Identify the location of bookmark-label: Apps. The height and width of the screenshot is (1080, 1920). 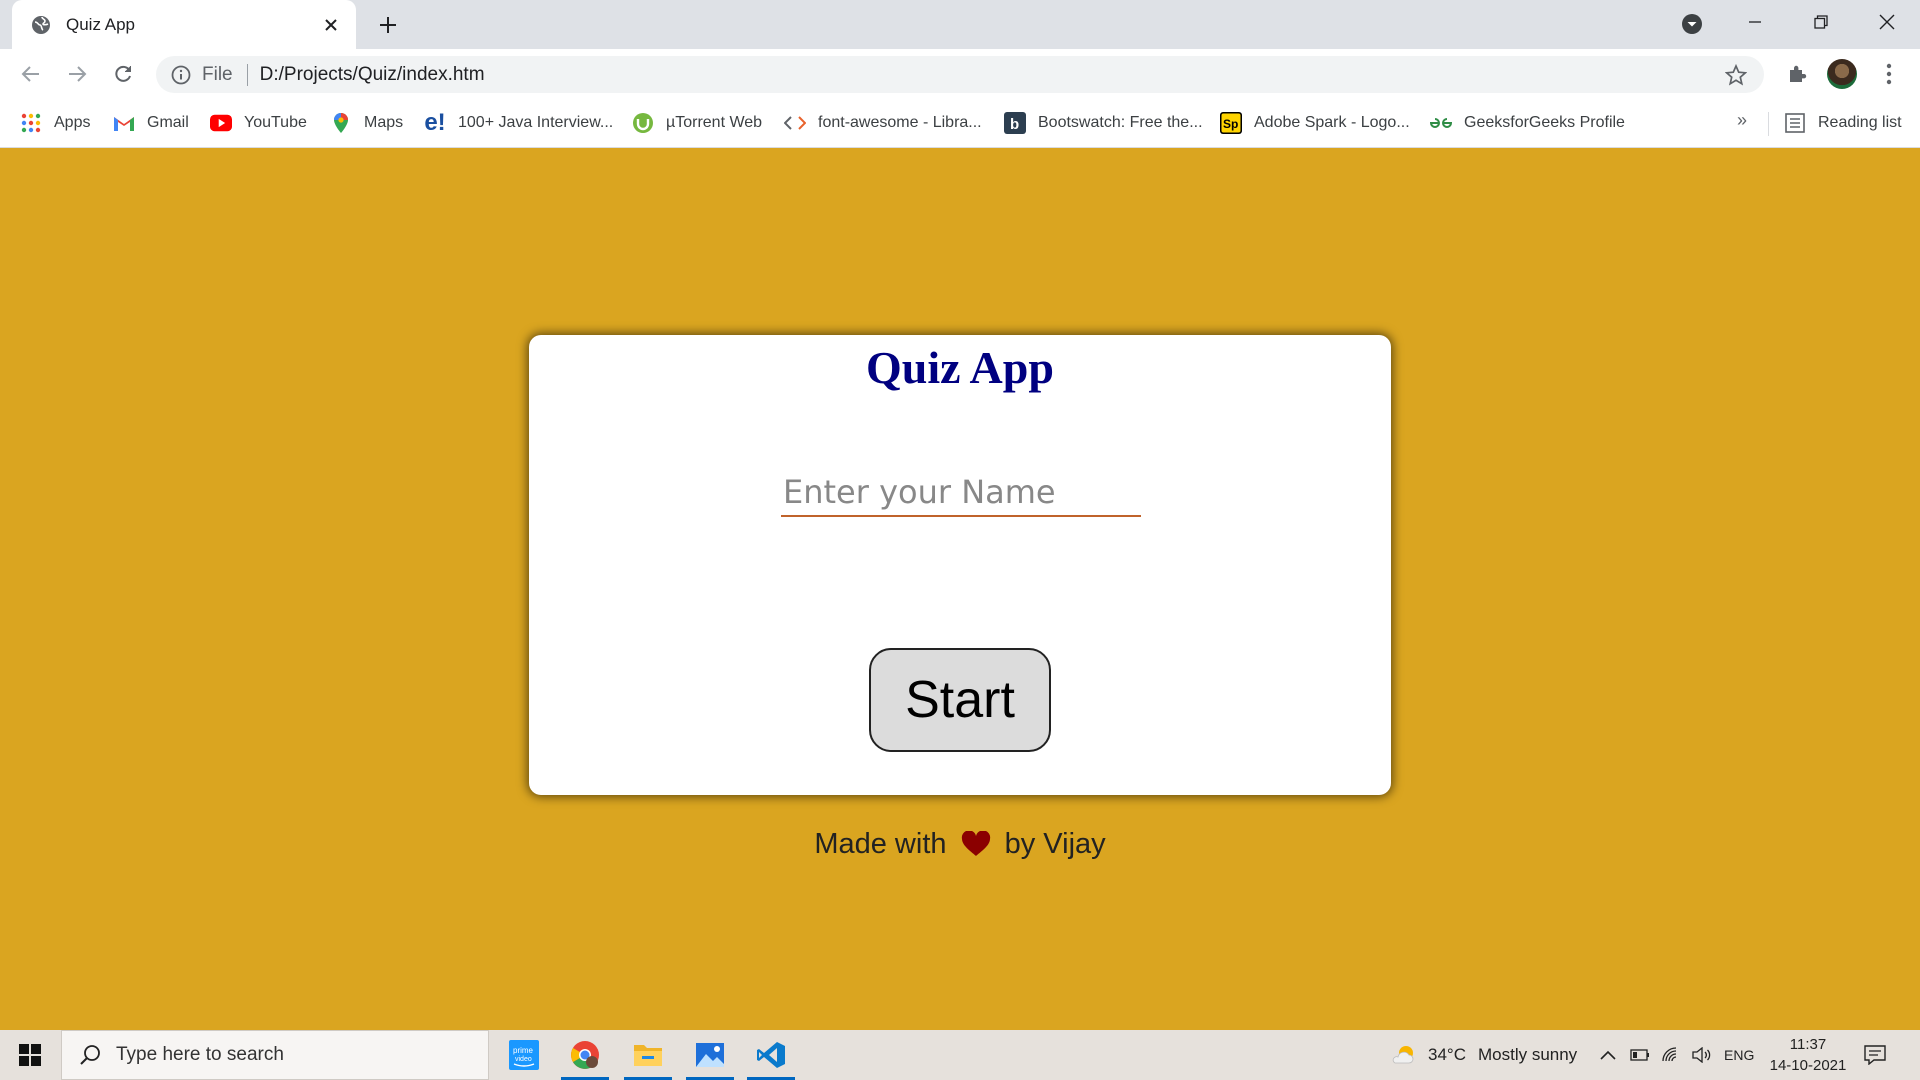
(72, 122).